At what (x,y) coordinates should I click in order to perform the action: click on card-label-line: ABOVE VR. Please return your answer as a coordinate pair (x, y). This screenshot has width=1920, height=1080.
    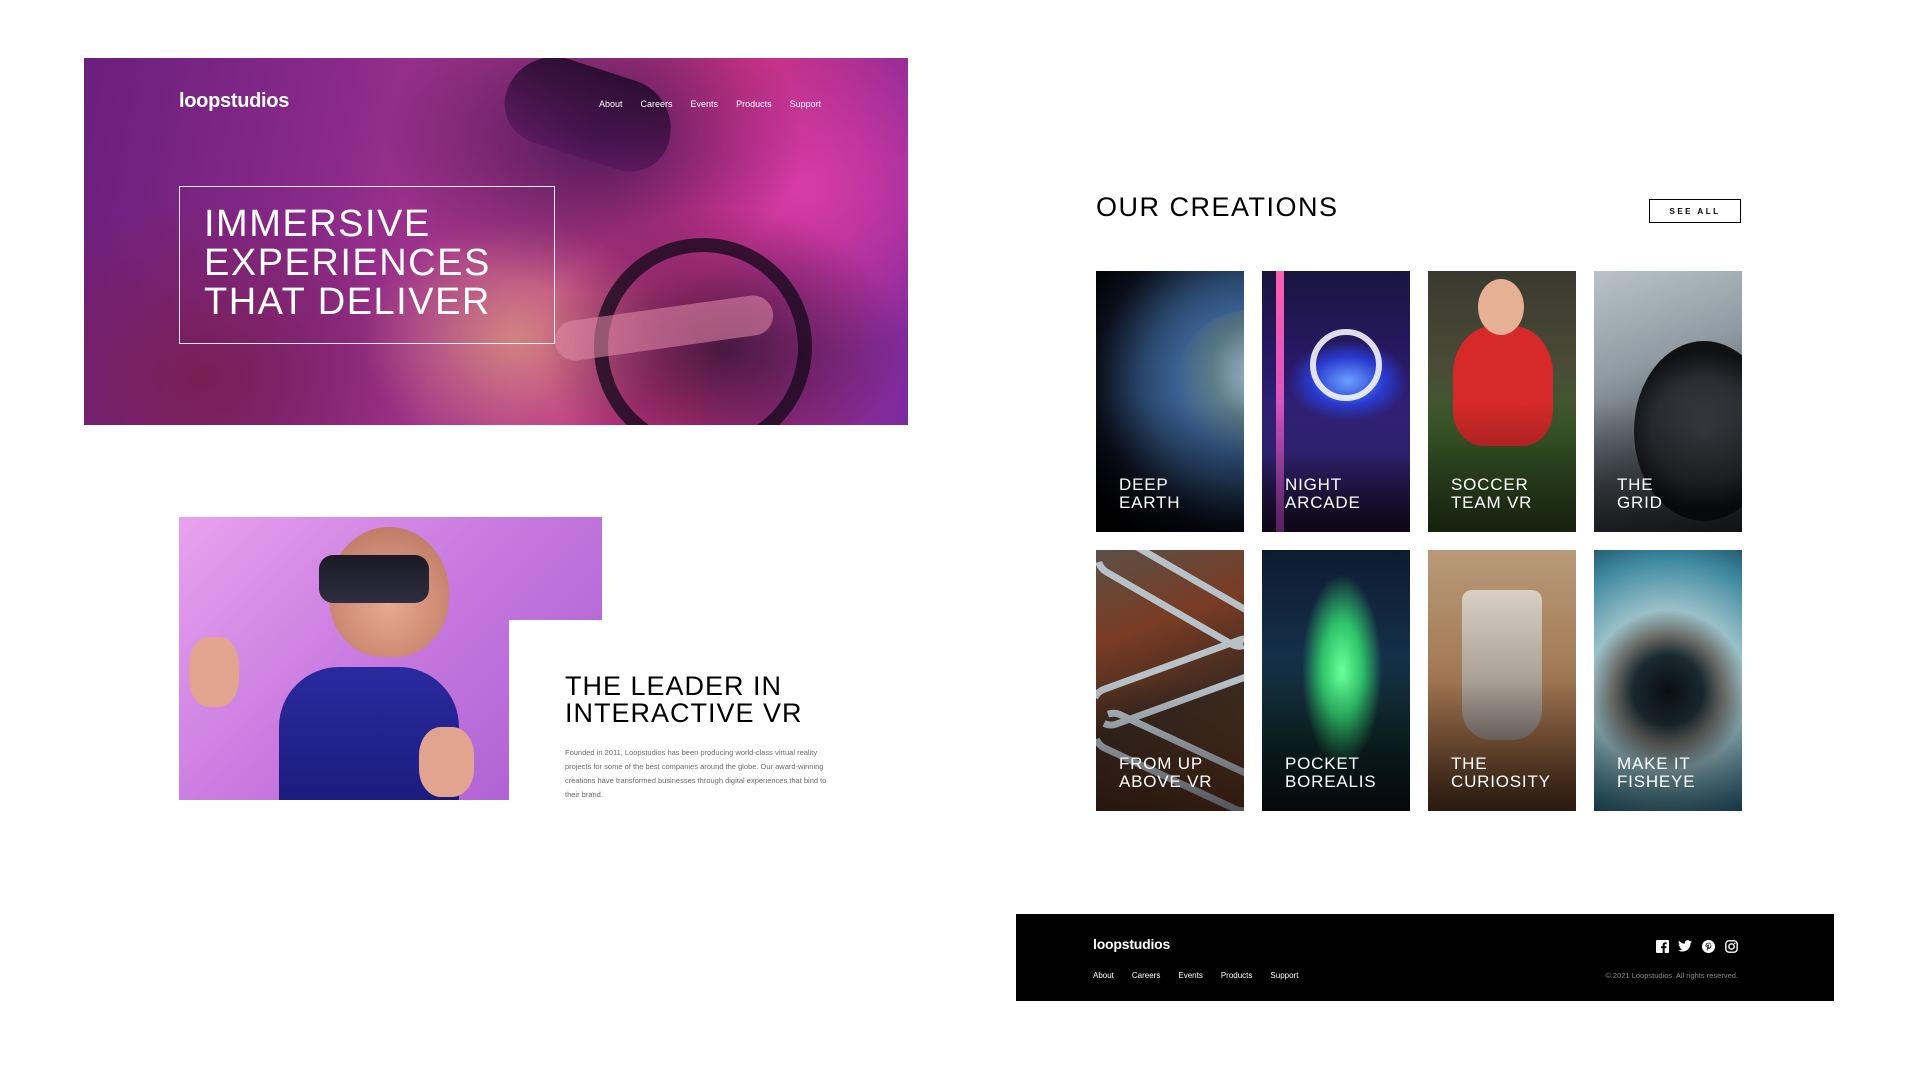
    Looking at the image, I should click on (1166, 781).